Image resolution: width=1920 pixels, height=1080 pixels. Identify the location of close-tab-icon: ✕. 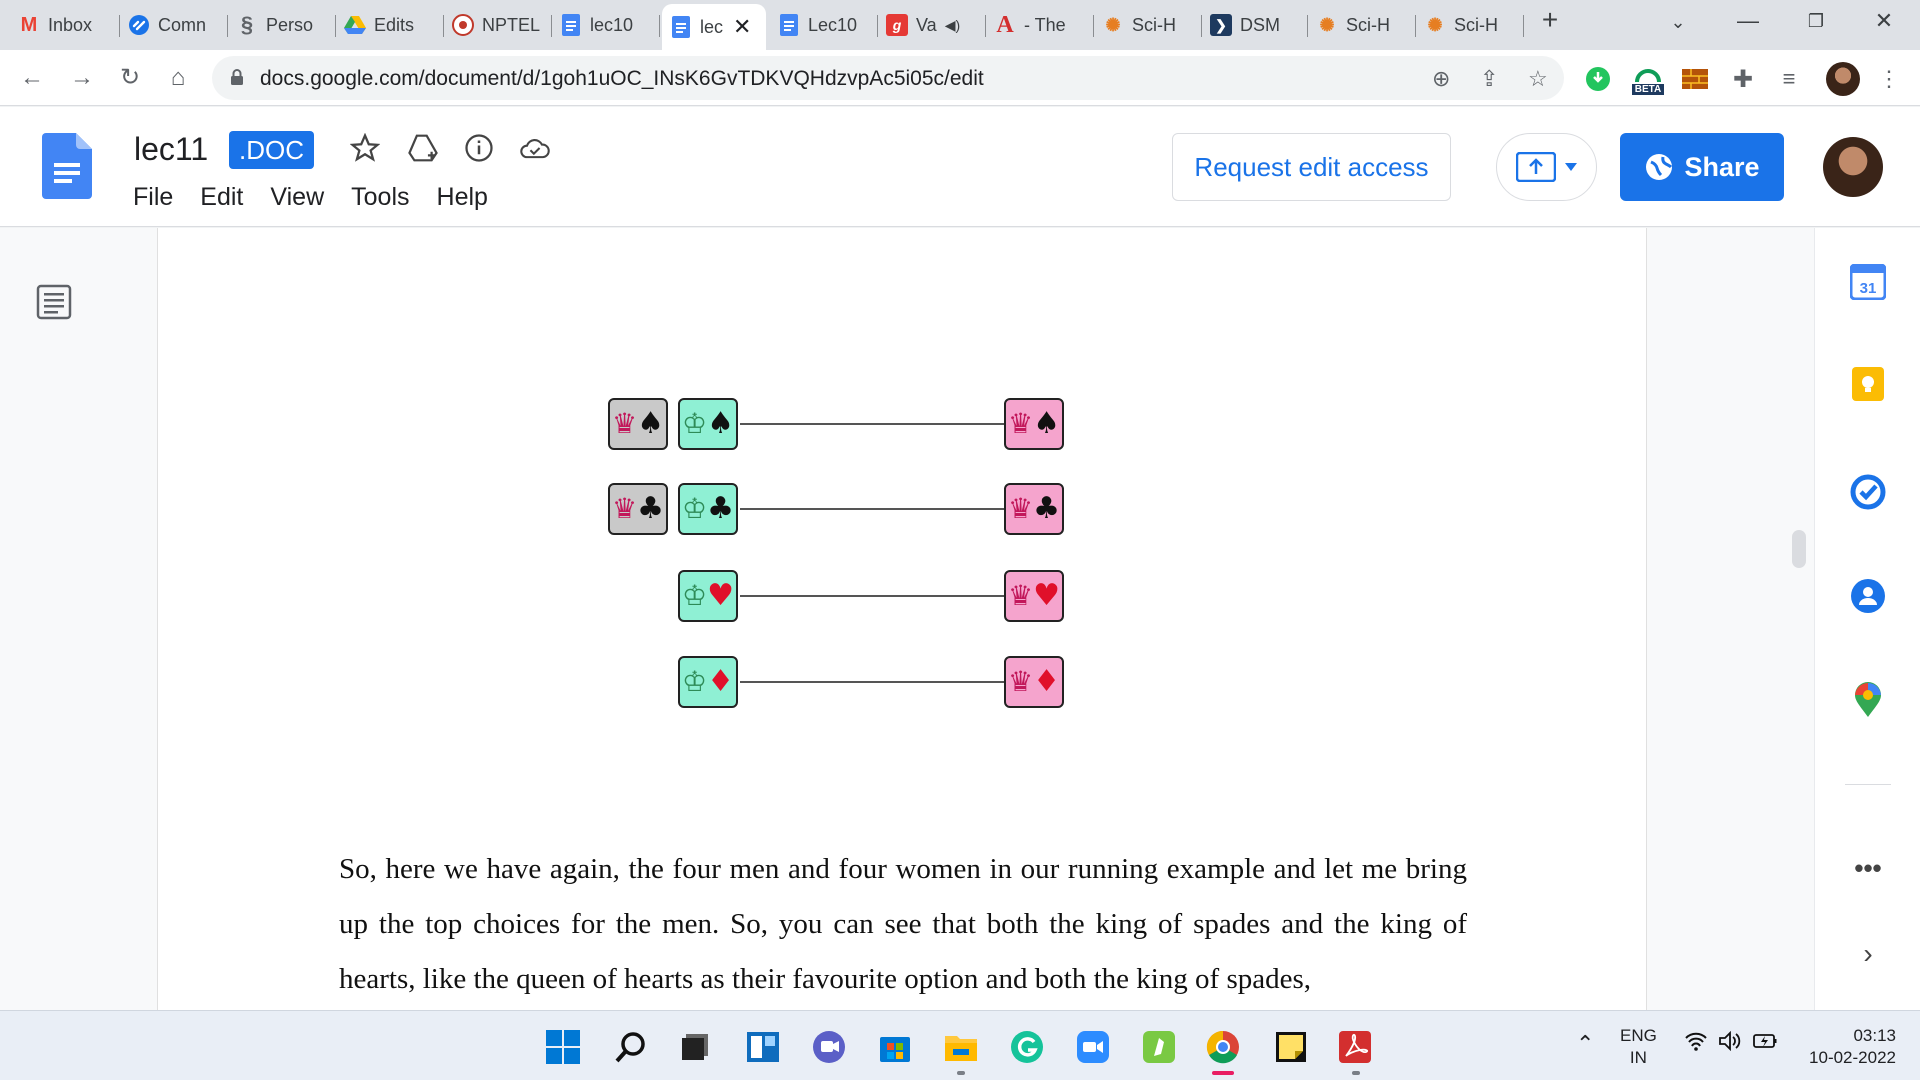
(742, 27).